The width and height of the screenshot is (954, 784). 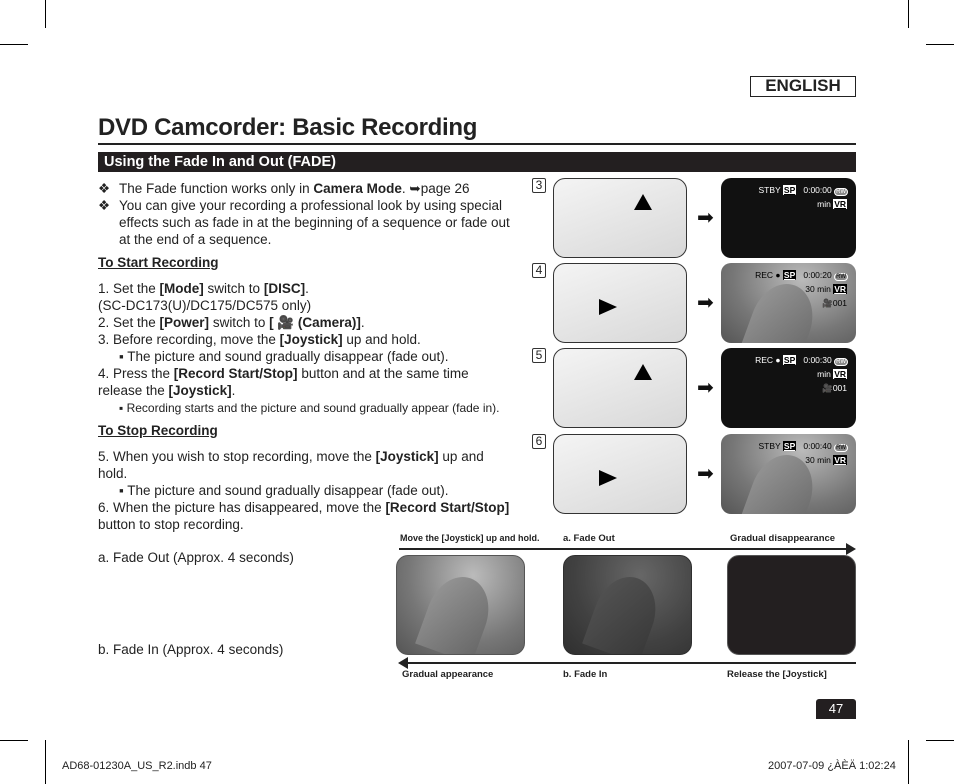 What do you see at coordinates (315, 322) in the screenshot?
I see `bold-term: [ 🎥 (Camera)]` at bounding box center [315, 322].